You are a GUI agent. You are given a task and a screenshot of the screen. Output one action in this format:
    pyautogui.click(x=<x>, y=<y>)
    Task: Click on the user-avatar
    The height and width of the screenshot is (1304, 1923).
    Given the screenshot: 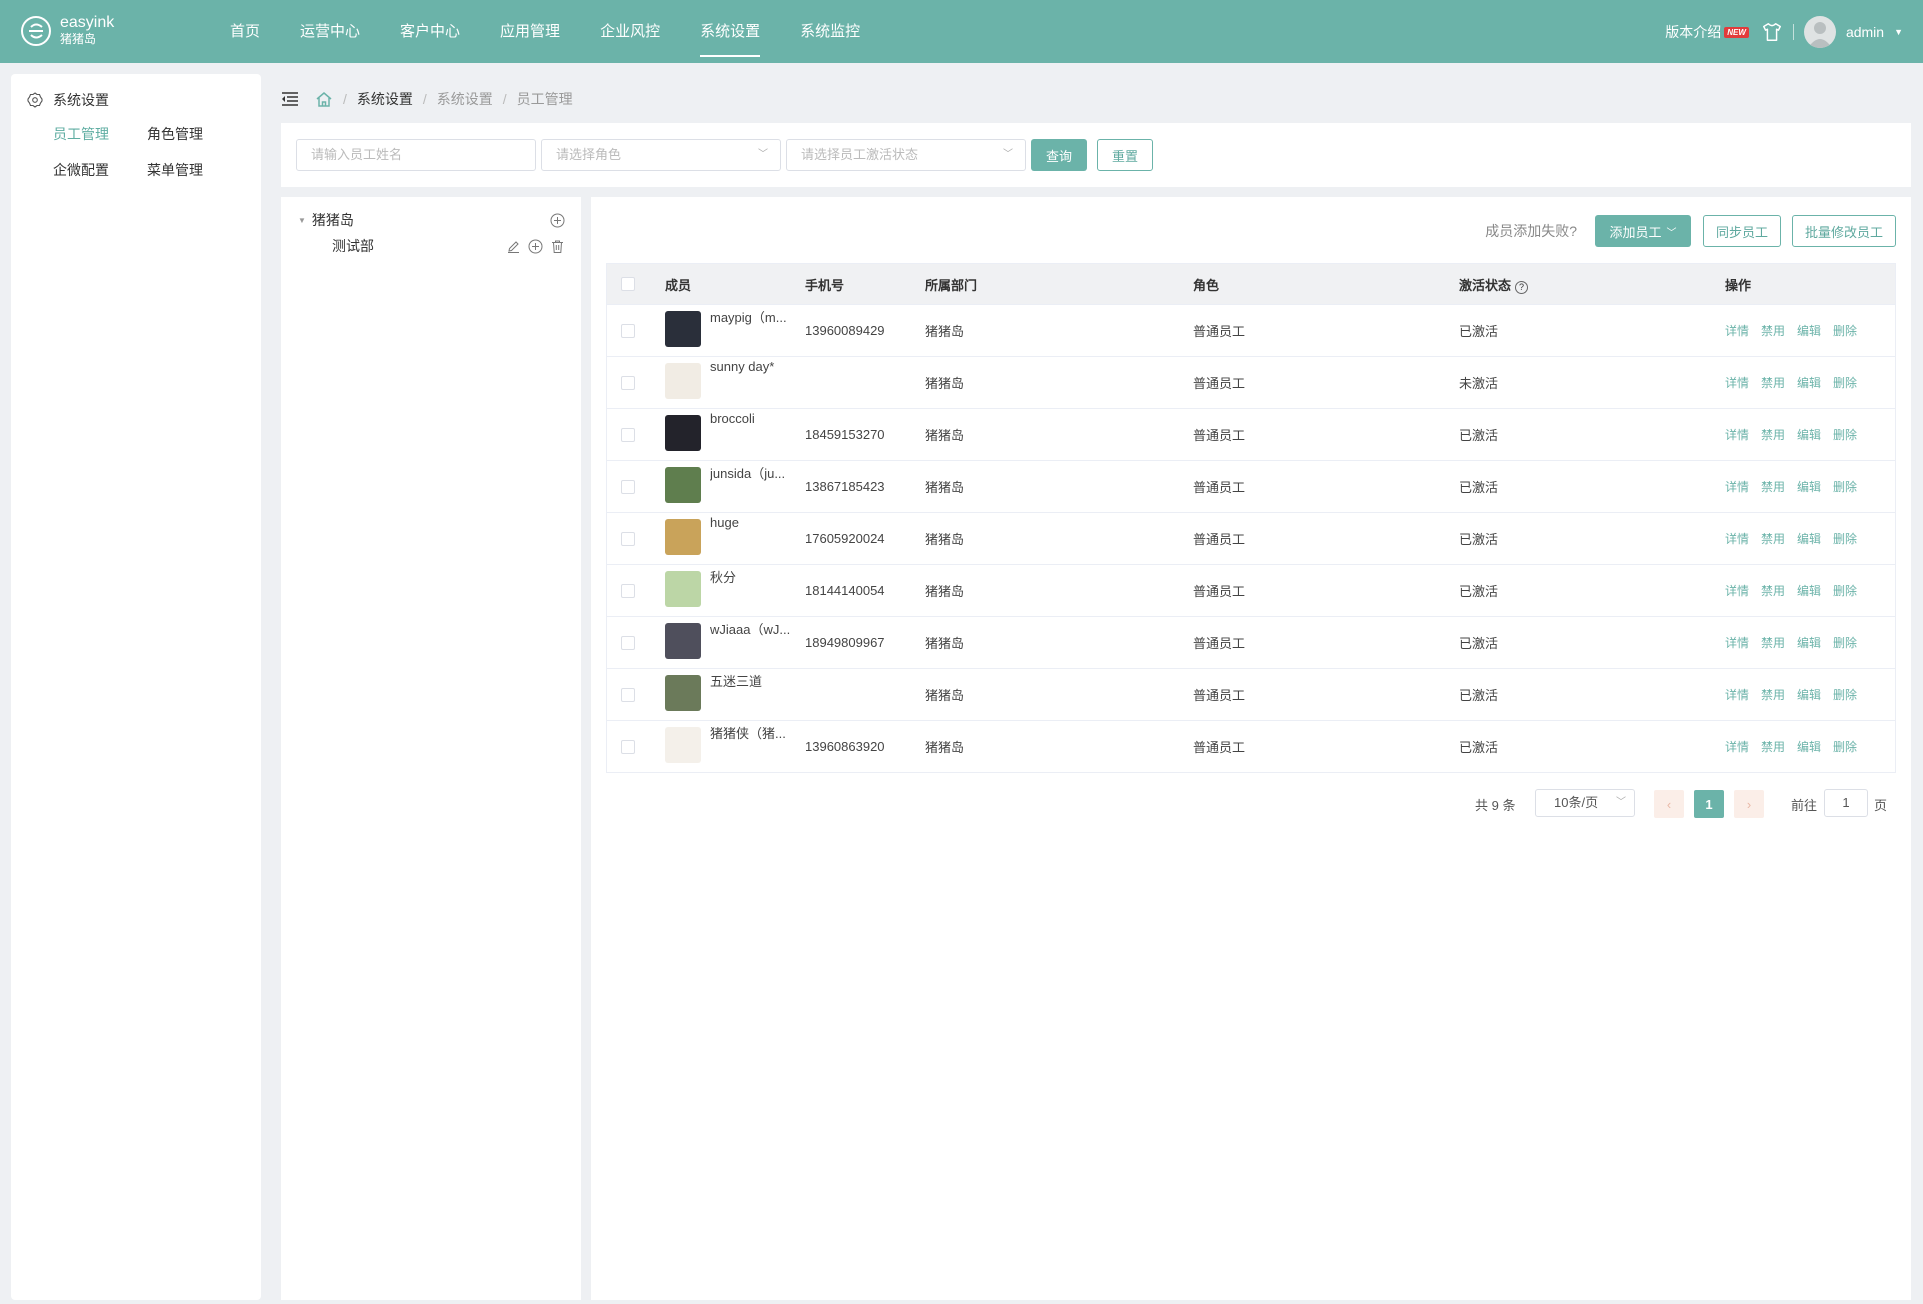 What is the action you would take?
    pyautogui.click(x=1819, y=31)
    